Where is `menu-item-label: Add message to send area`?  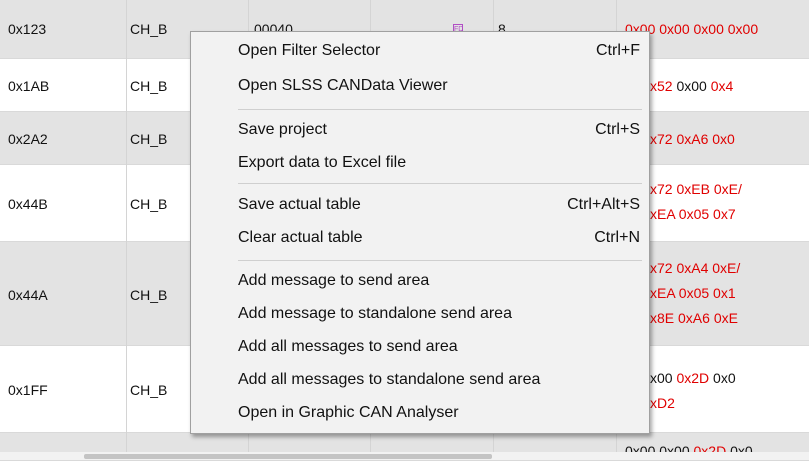 menu-item-label: Add message to send area is located at coordinates (334, 280).